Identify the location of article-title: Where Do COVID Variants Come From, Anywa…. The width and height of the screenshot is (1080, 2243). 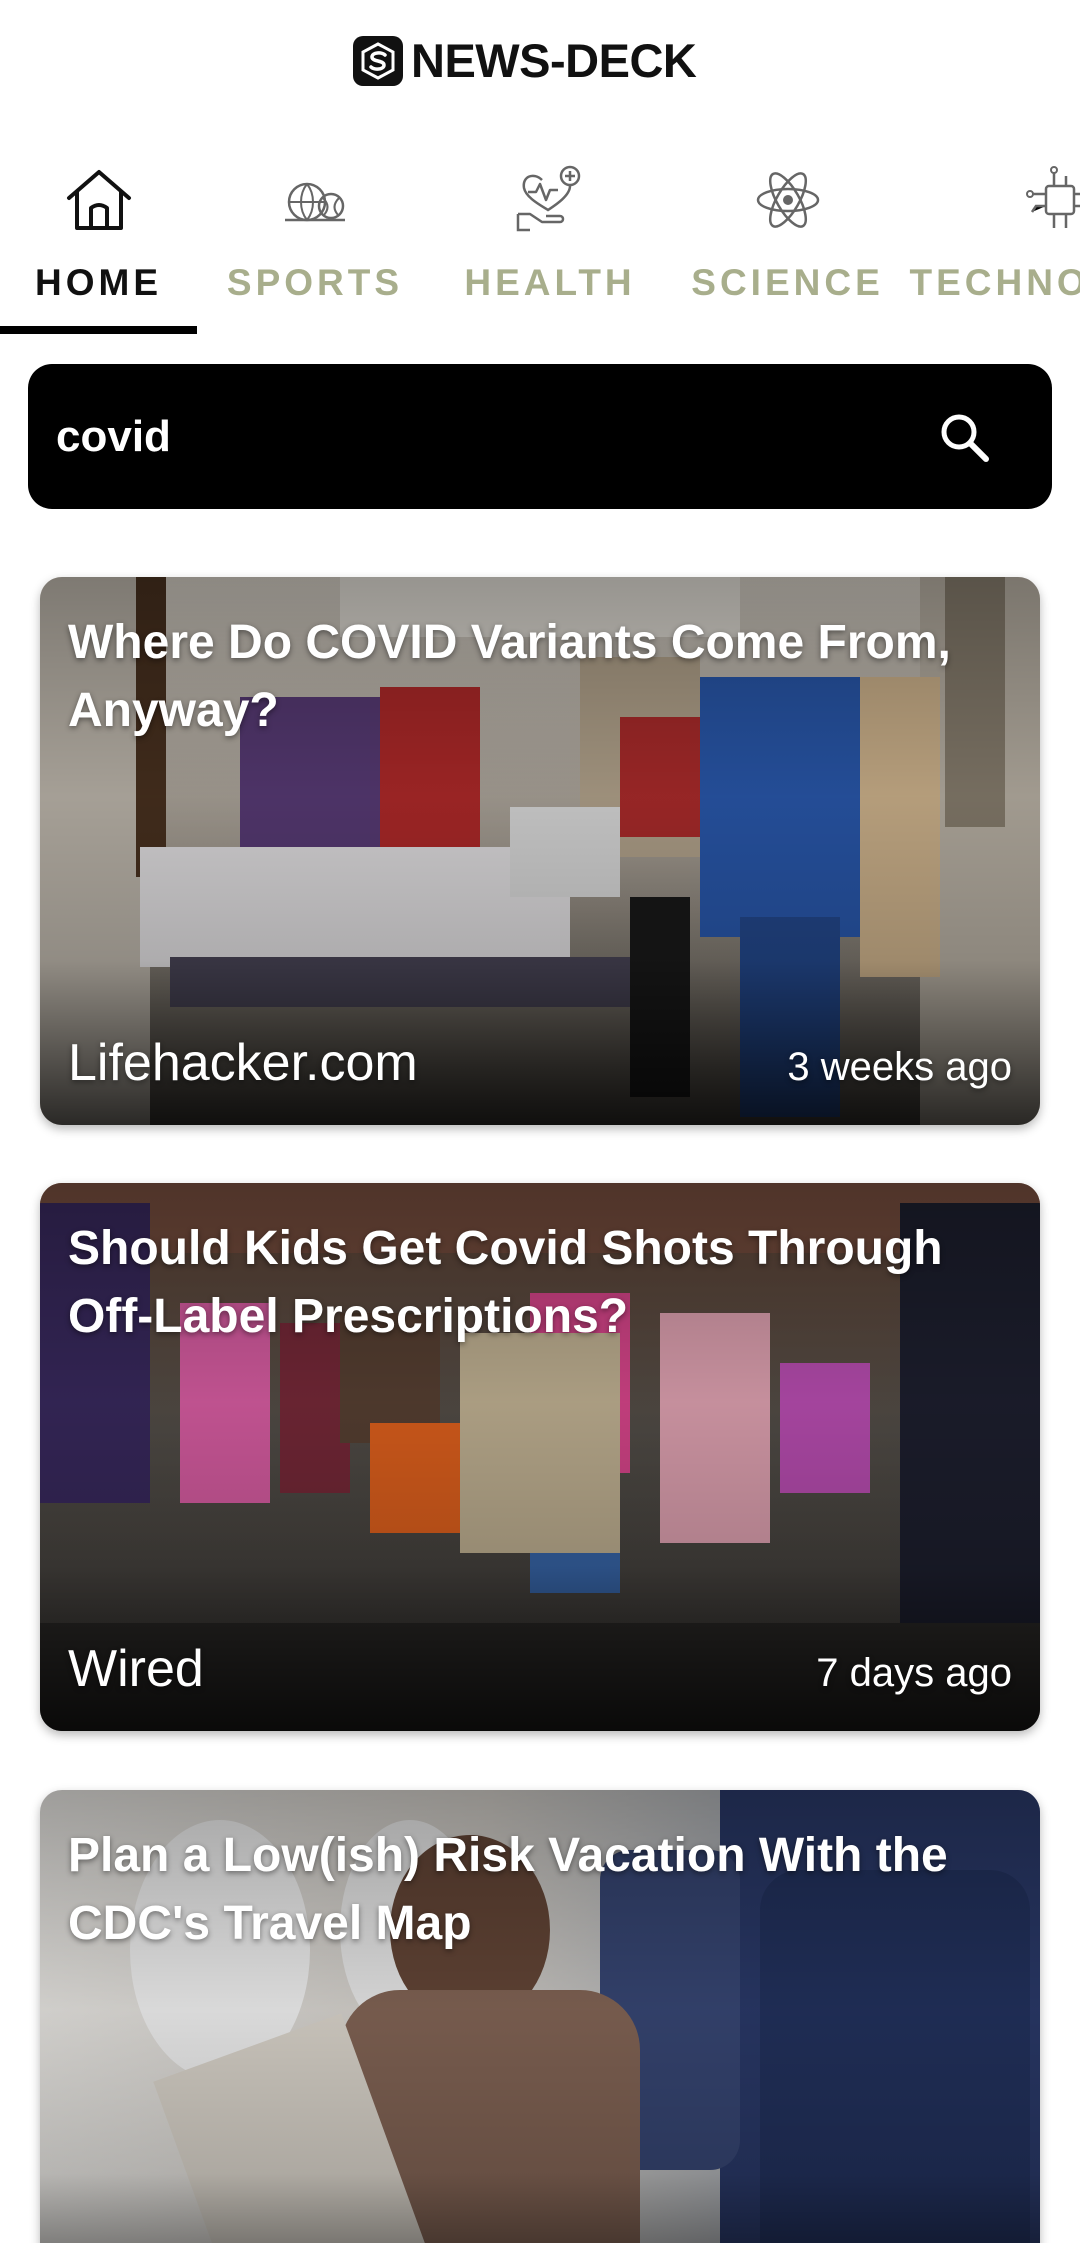
(509, 676).